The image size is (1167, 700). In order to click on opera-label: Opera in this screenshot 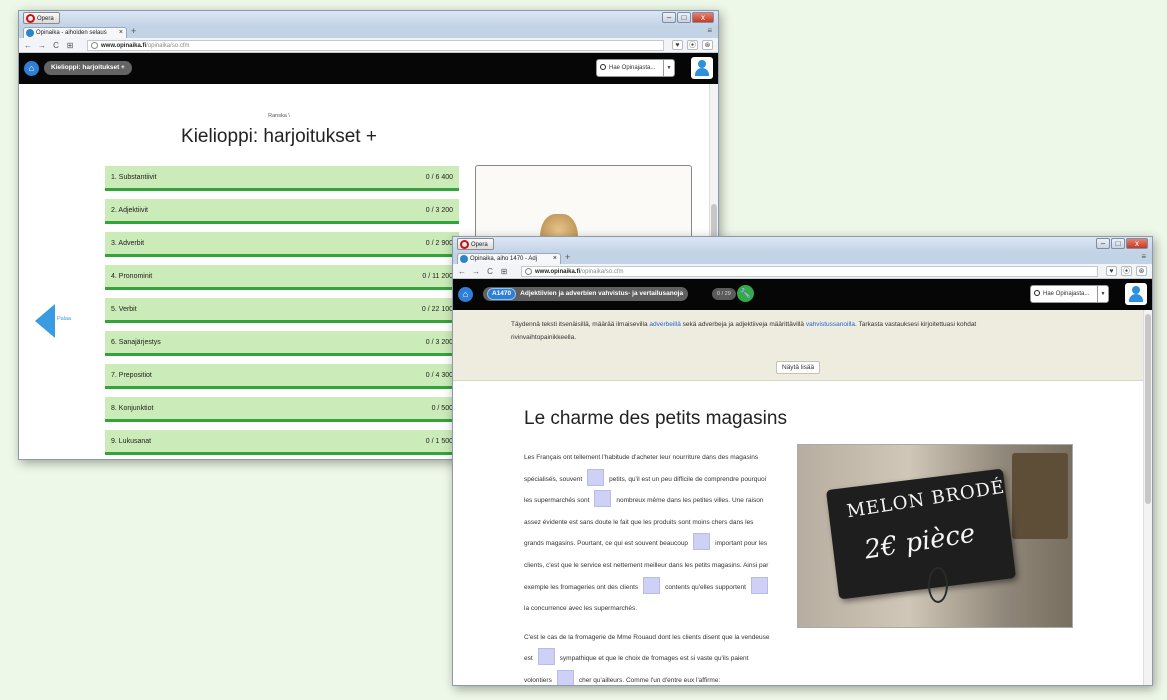, I will do `click(479, 245)`.